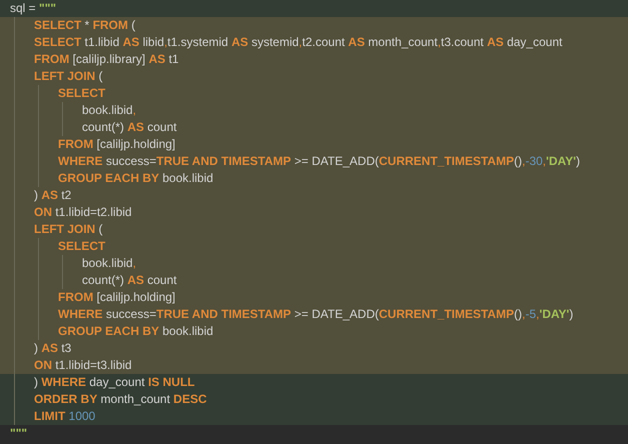 This screenshot has height=444, width=628. I want to click on code-line: SELECT t1.libid AS libid,t1.systemid AS systemid,t2.count AS month_count,t3.count AS day_count, so click(298, 42).